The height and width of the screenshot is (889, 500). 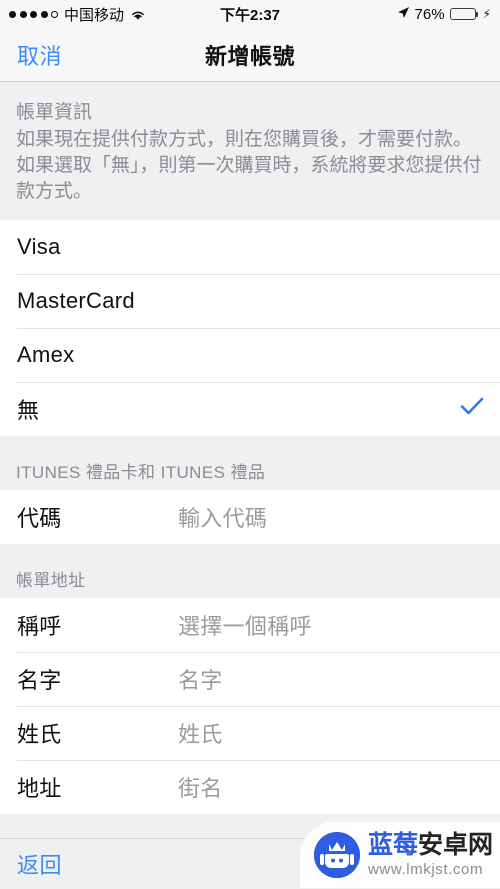 I want to click on billing-address-row-street: 地址 街名, so click(x=250, y=786).